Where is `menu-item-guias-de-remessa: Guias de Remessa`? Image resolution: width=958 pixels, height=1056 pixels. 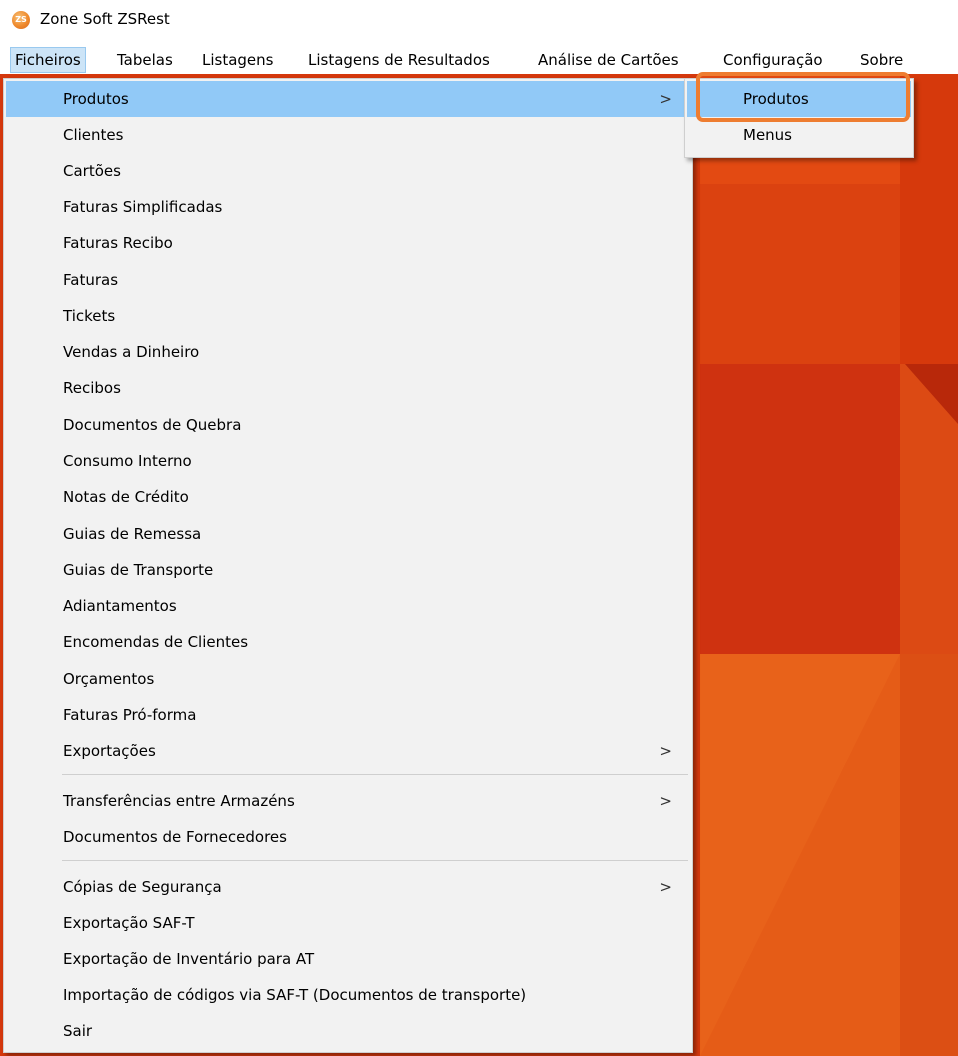
menu-item-guias-de-remessa: Guias de Remessa is located at coordinates (348, 534).